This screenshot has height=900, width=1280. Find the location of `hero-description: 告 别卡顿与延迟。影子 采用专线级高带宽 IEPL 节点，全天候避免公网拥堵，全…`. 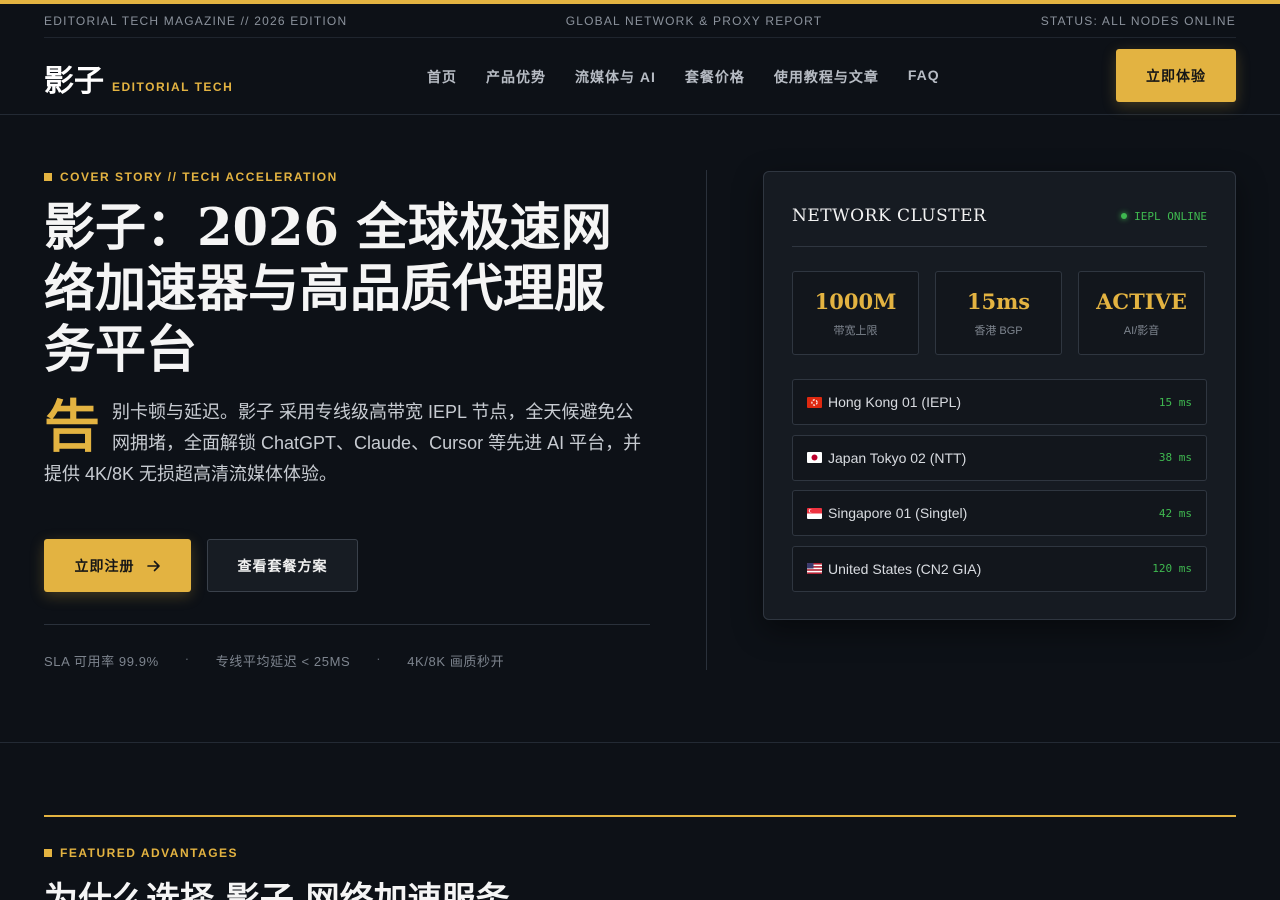

hero-description: 告 别卡顿与延迟。影子 采用专线级高带宽 IEPL 节点，全天候避免公网拥堵，全… is located at coordinates (347, 443).